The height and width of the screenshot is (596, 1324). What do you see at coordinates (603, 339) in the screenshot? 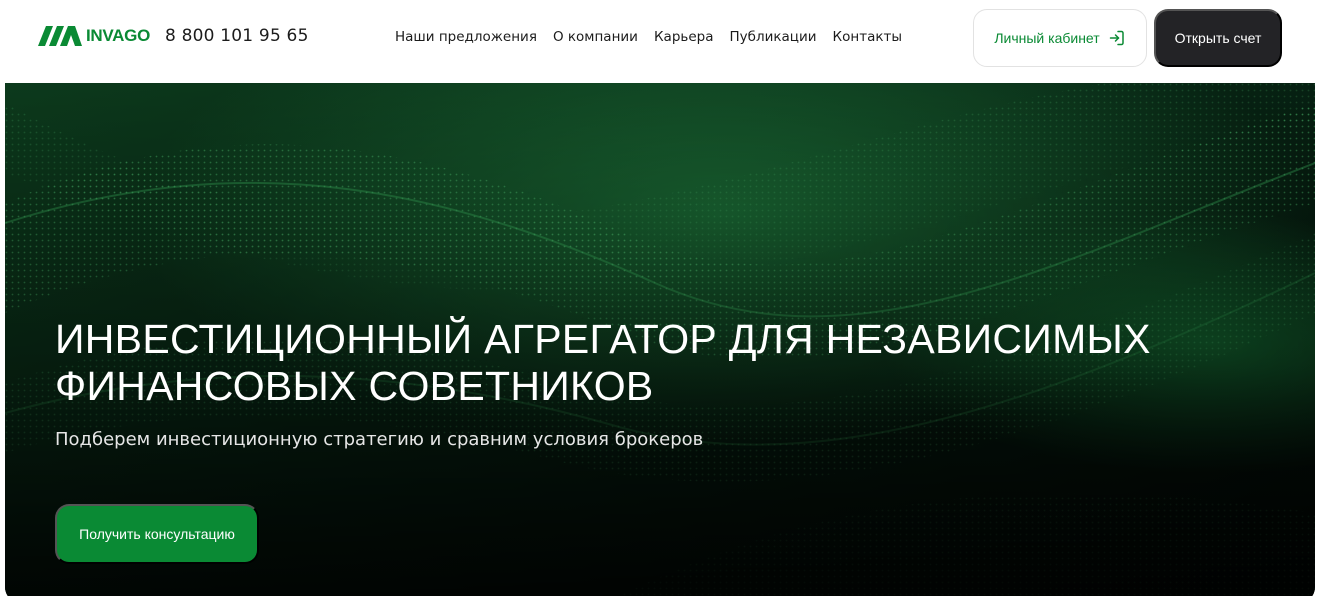
I see `hero-title-line1: ИНВЕСТИЦИОННЫЙ АГРЕГАТОР ДЛЯ НЕЗАВИСИМЫХ` at bounding box center [603, 339].